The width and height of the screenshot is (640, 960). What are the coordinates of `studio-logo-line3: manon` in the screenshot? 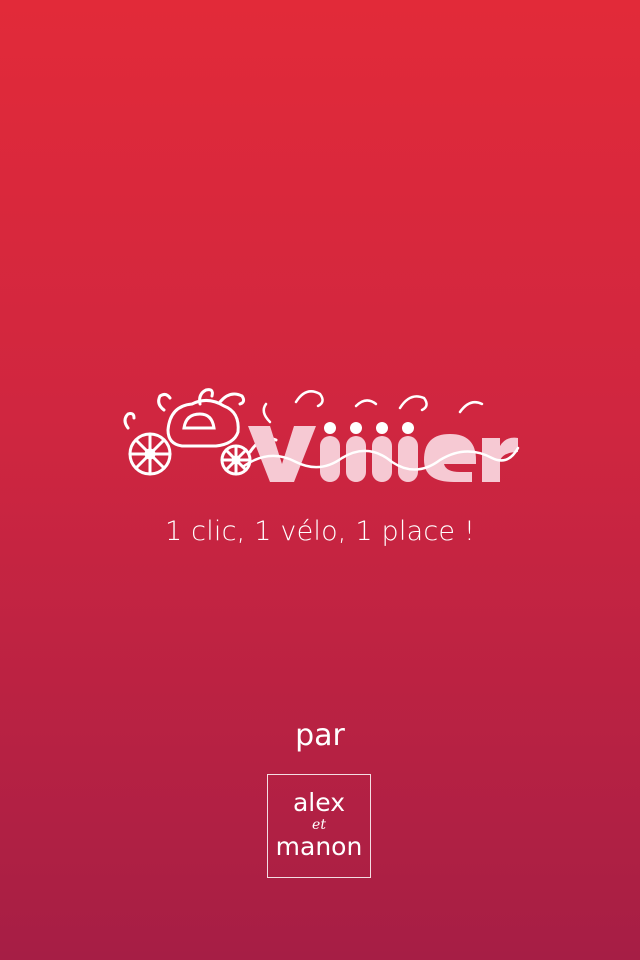 It's located at (319, 846).